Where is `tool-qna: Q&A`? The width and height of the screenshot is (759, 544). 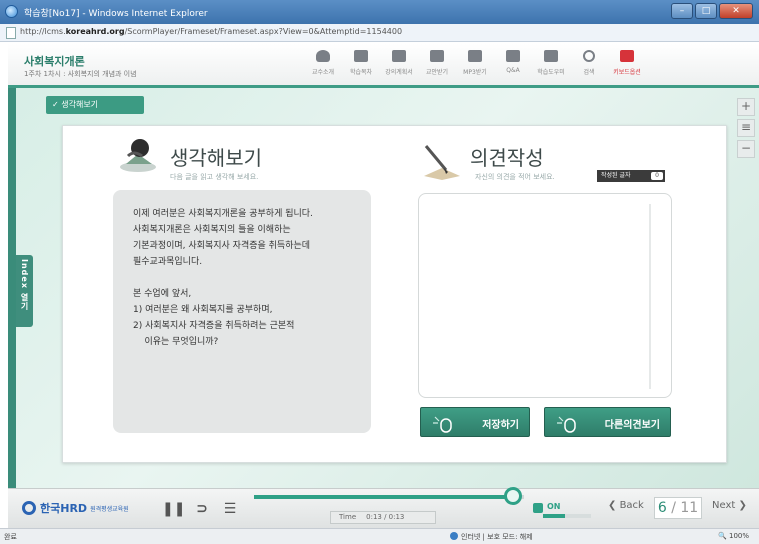 tool-qna: Q&A is located at coordinates (513, 63).